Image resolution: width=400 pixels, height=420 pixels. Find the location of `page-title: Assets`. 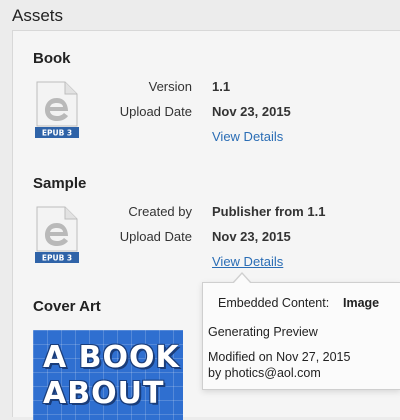

page-title: Assets is located at coordinates (38, 15).